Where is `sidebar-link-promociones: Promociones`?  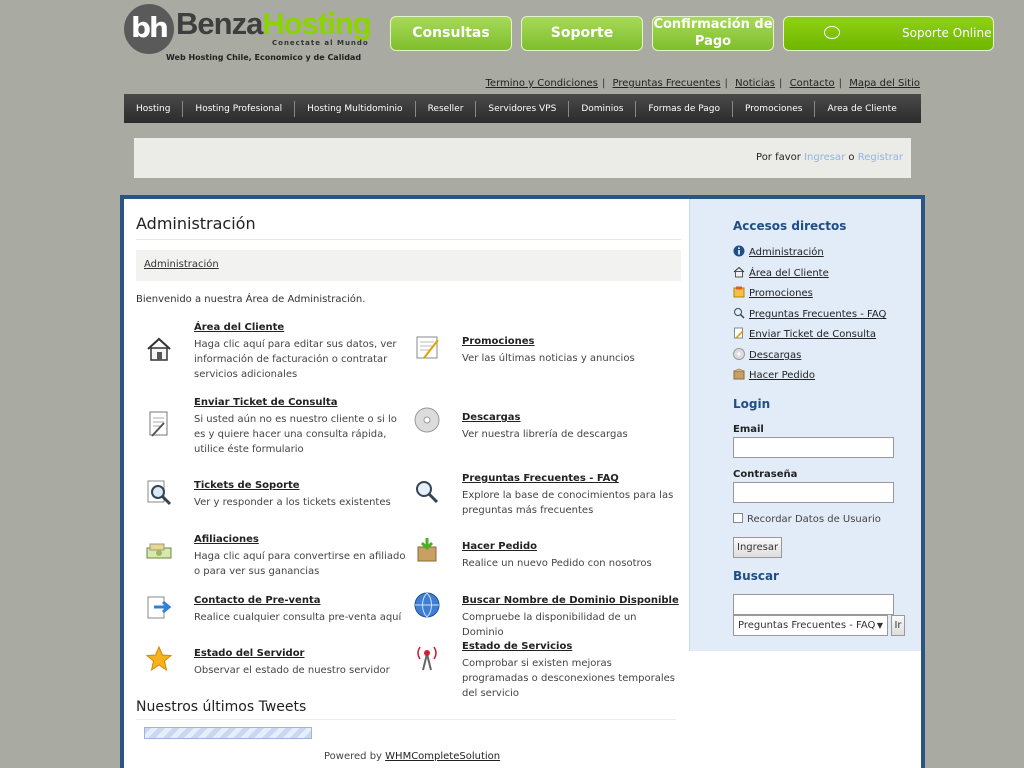
sidebar-link-promociones: Promociones is located at coordinates (773, 292).